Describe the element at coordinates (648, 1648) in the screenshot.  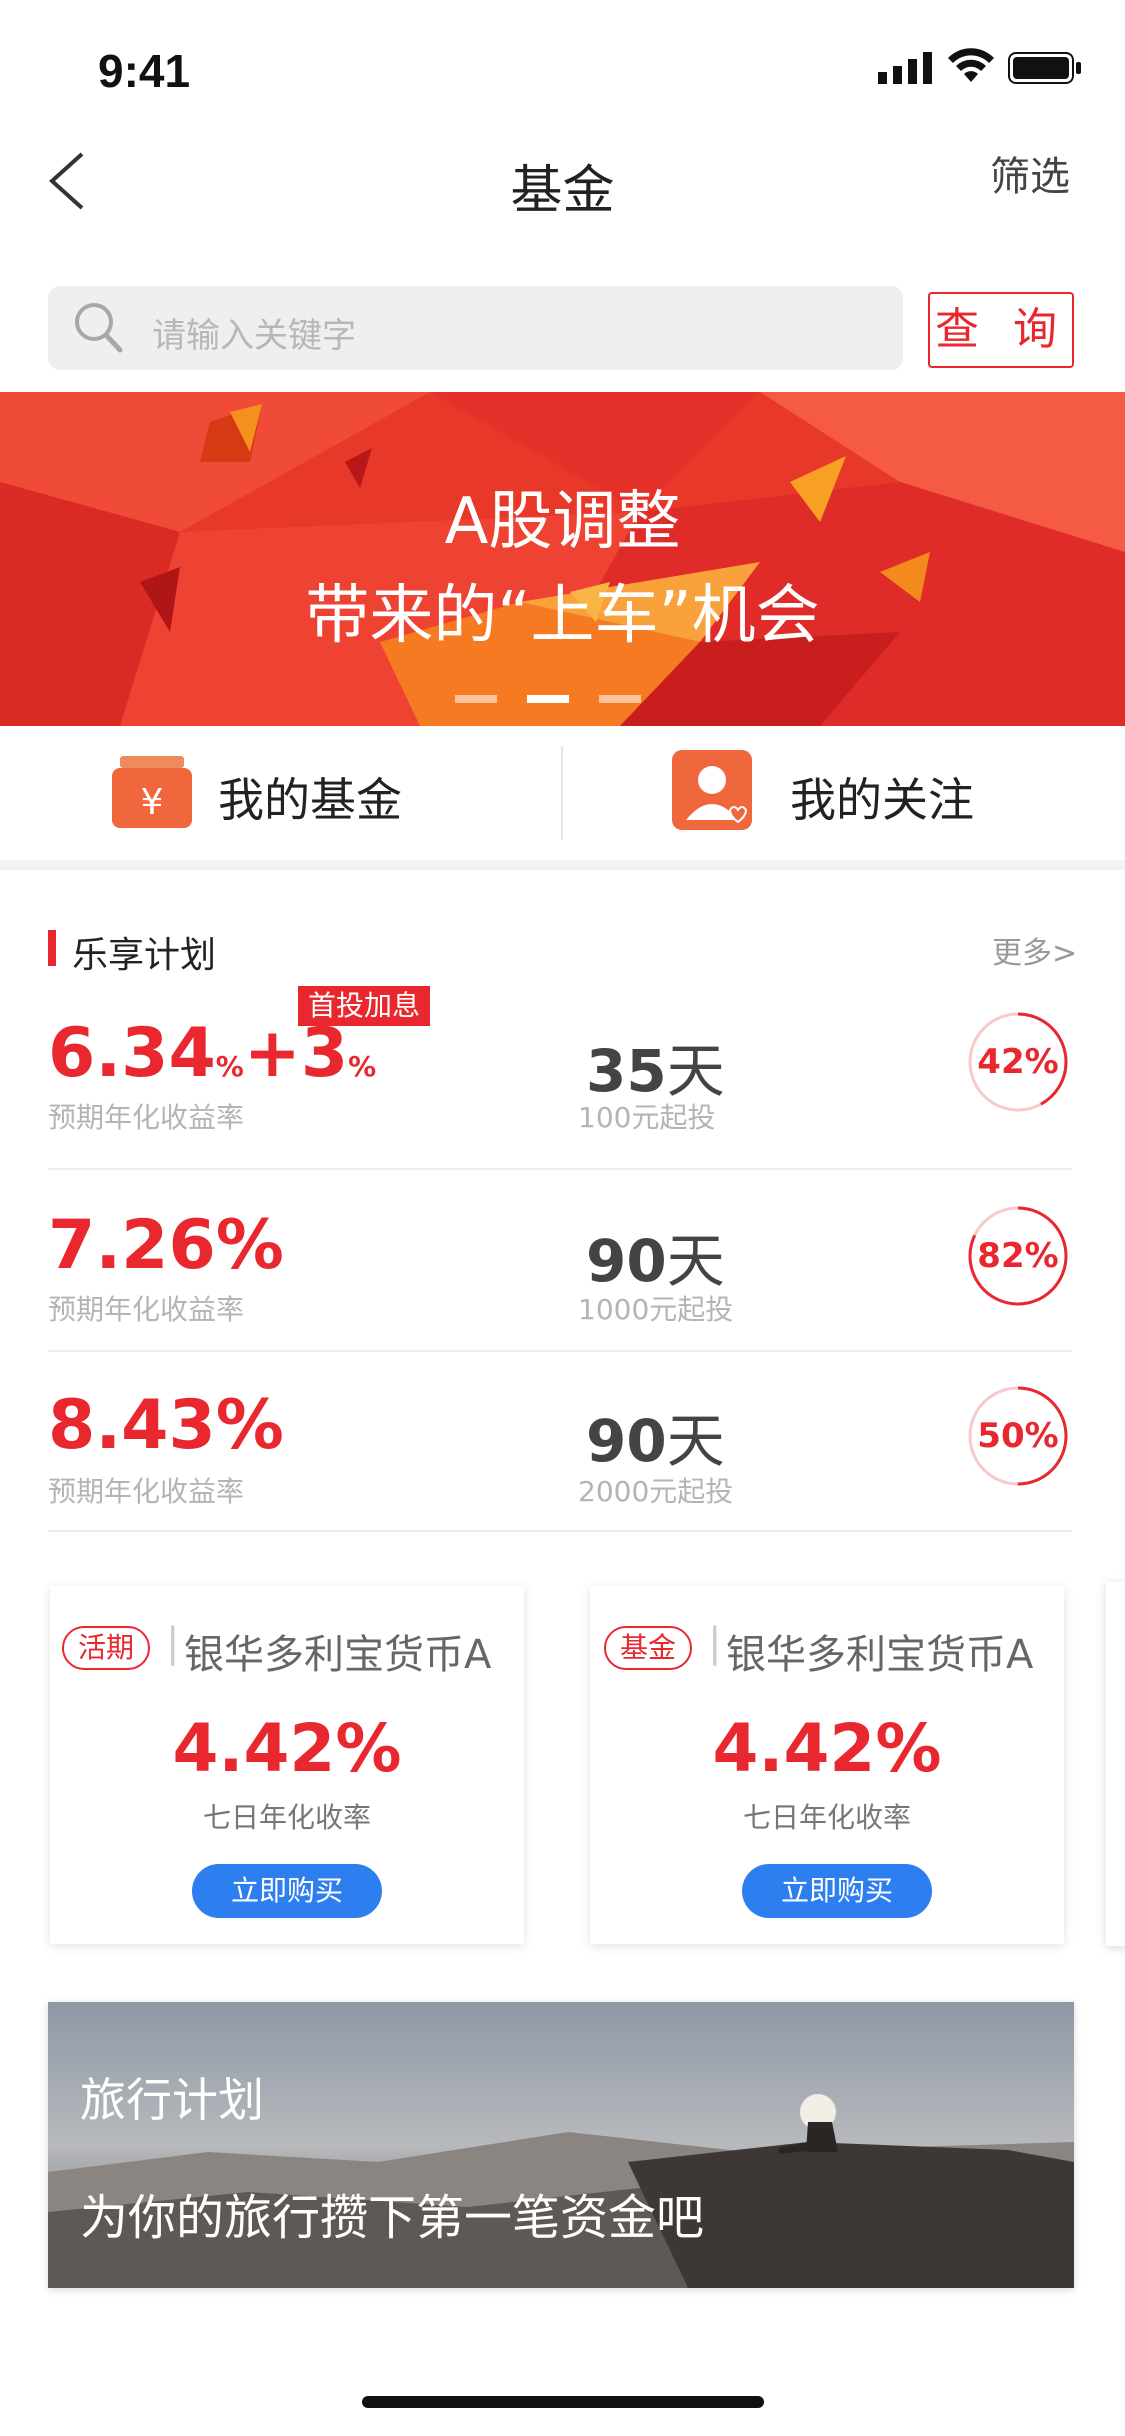
I see `card-tag: 基金` at that location.